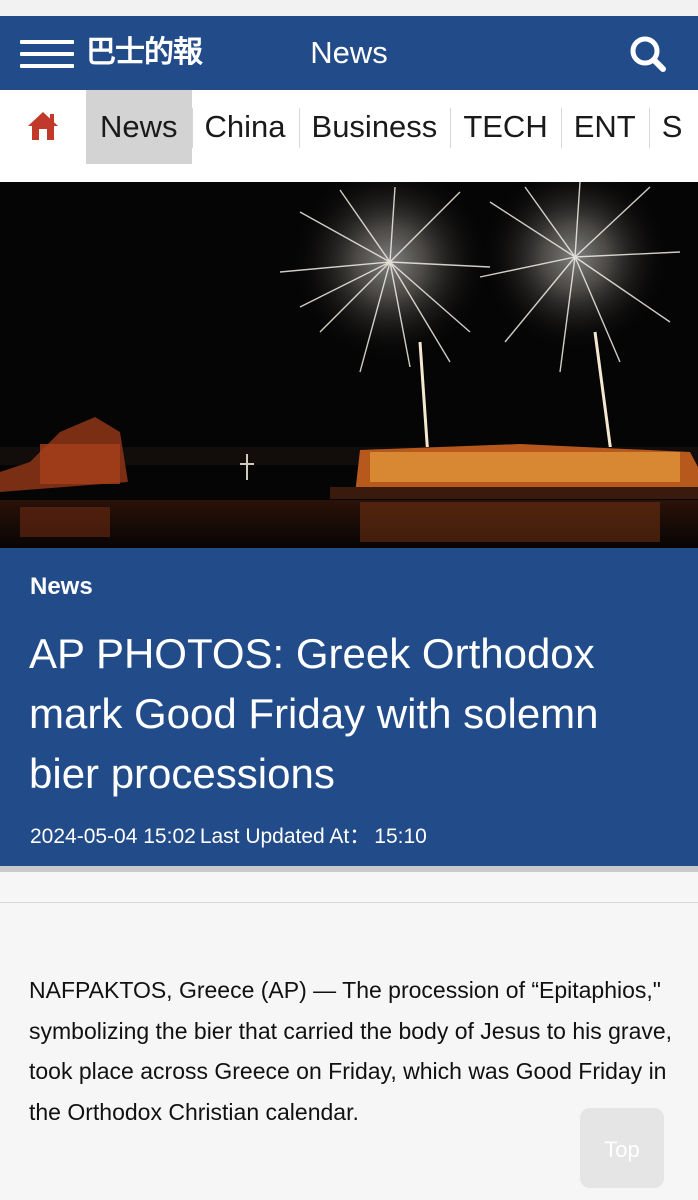 Image resolution: width=698 pixels, height=1200 pixels. I want to click on site-logo: 巴士的報, so click(144, 53).